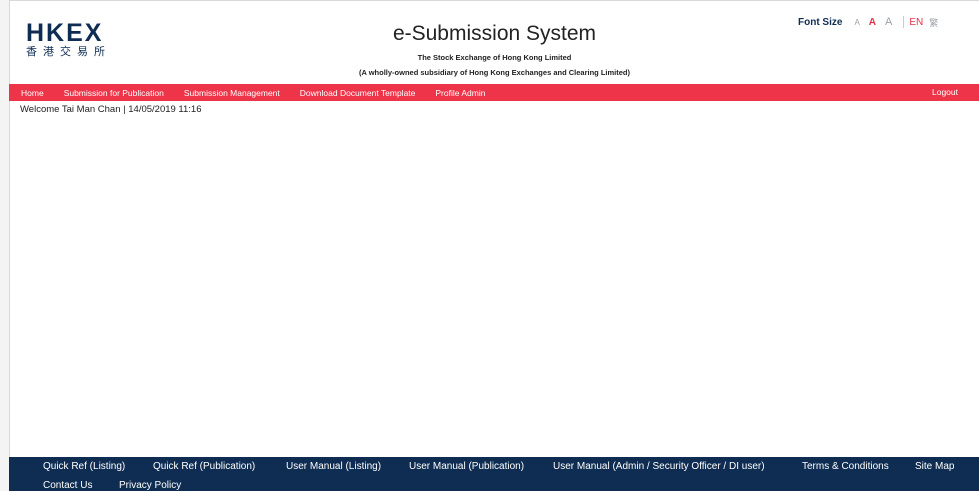 Image resolution: width=979 pixels, height=491 pixels. I want to click on welcome-text: Welcome Tai Man Chan | 14/05/2019 11:16, so click(111, 109).